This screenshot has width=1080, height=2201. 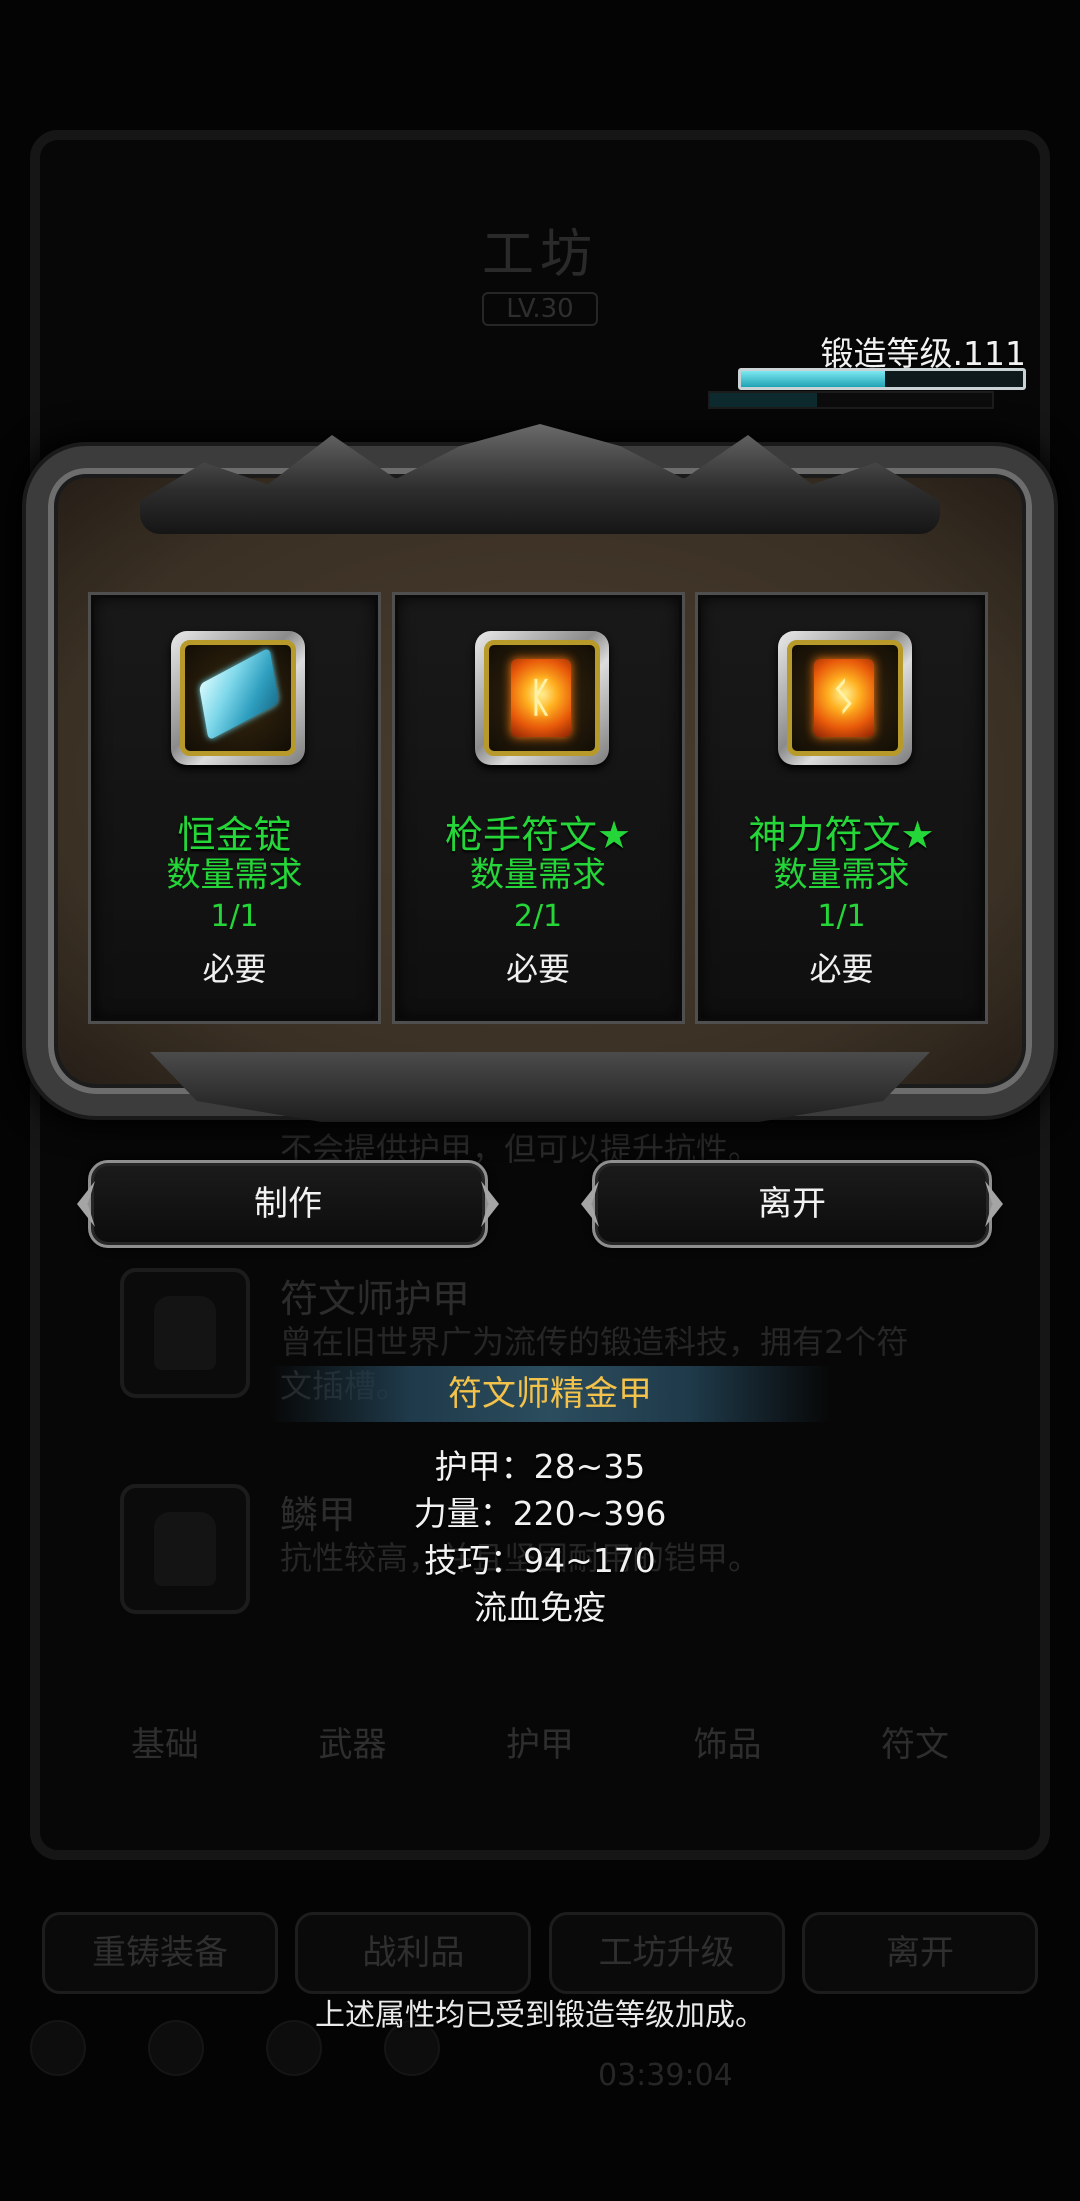 What do you see at coordinates (666, 1953) in the screenshot?
I see `upgrade-workshop-button: 工坊升级` at bounding box center [666, 1953].